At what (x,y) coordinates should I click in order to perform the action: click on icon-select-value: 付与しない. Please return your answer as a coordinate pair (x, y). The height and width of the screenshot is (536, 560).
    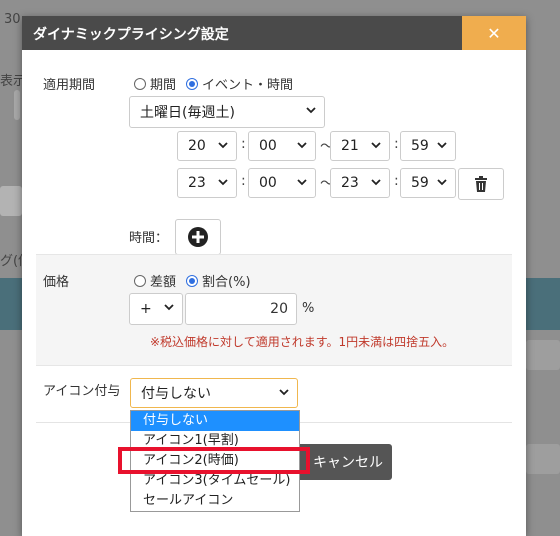
    Looking at the image, I should click on (176, 394).